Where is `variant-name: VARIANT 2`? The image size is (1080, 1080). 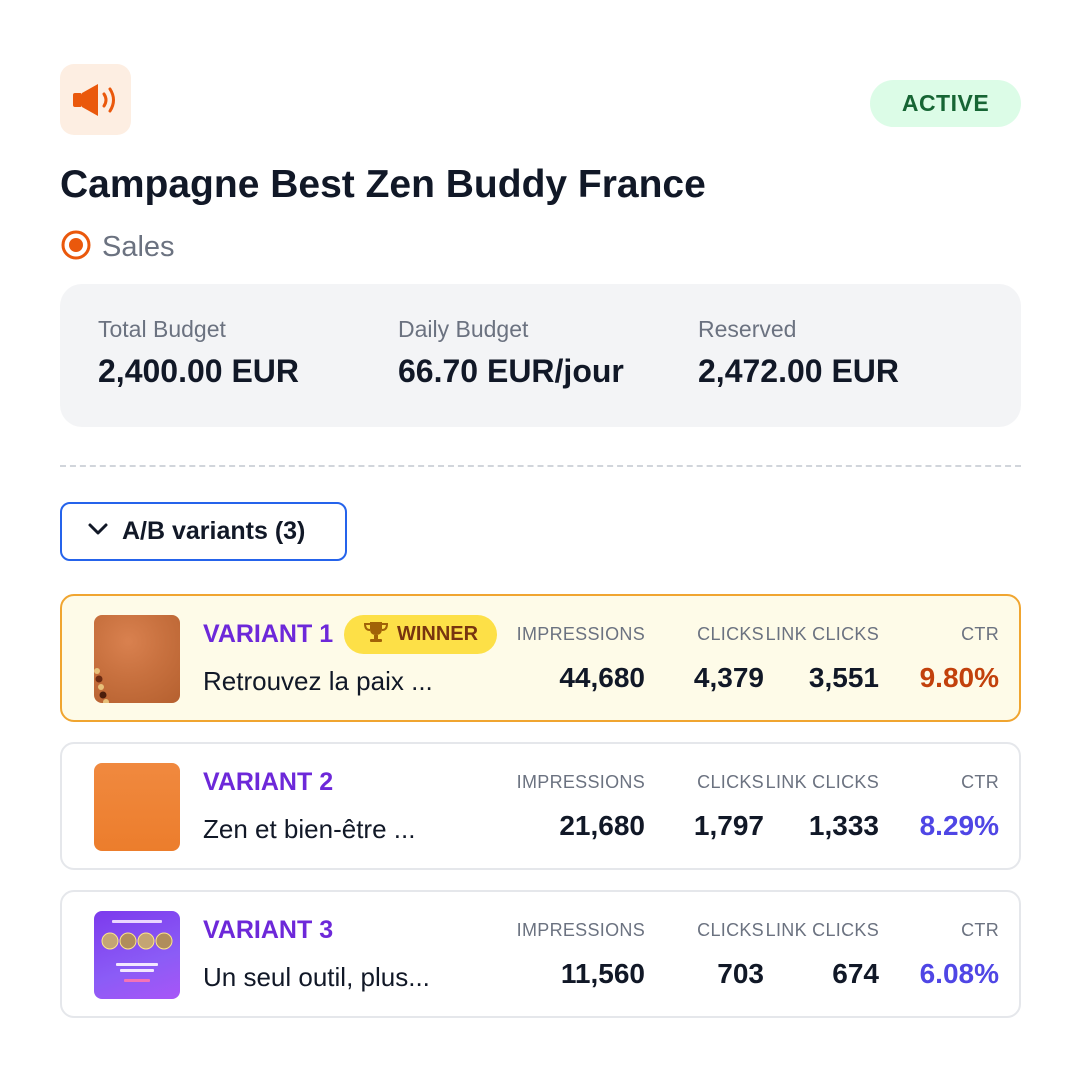
variant-name: VARIANT 2 is located at coordinates (268, 782).